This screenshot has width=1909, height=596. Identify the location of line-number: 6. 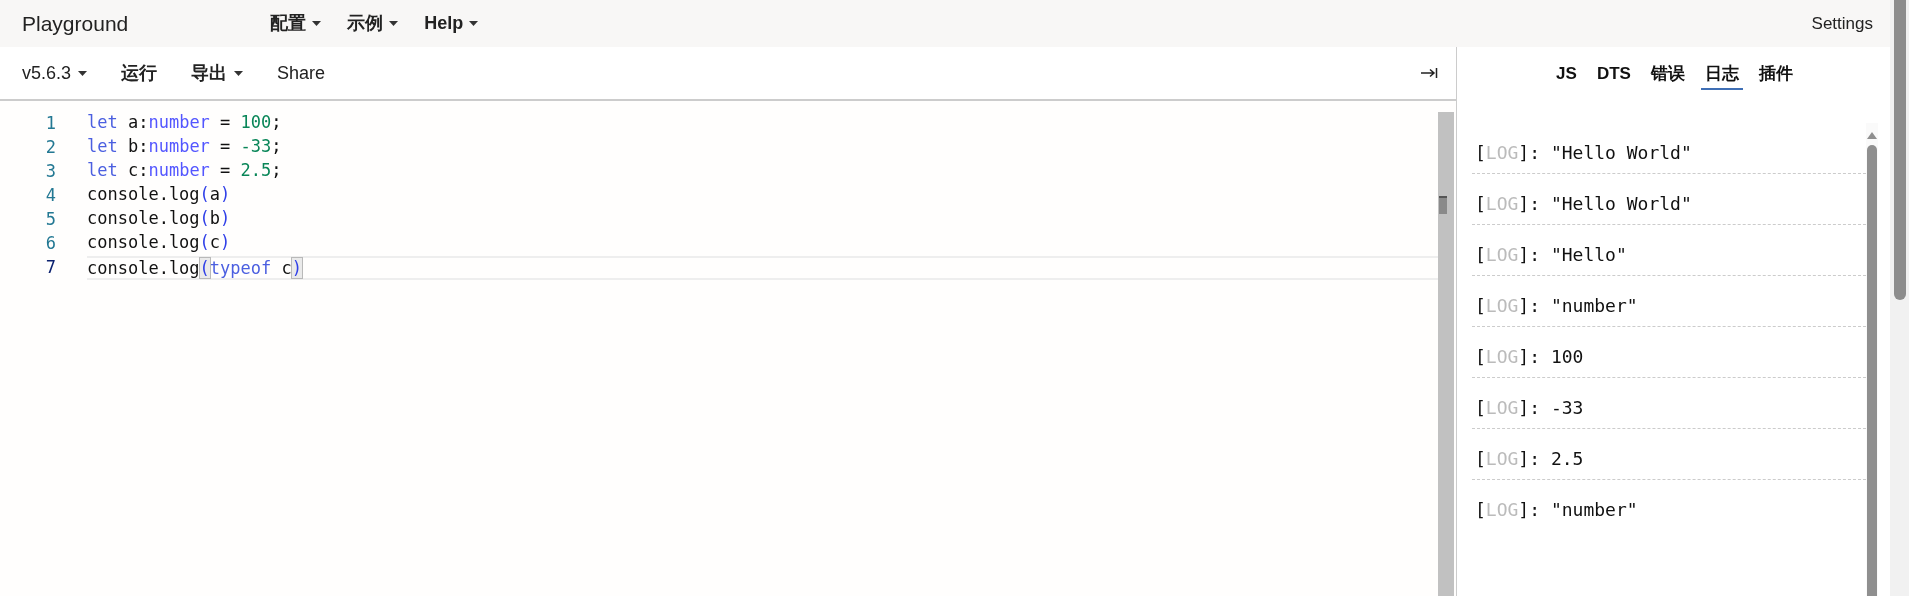
(50, 244).